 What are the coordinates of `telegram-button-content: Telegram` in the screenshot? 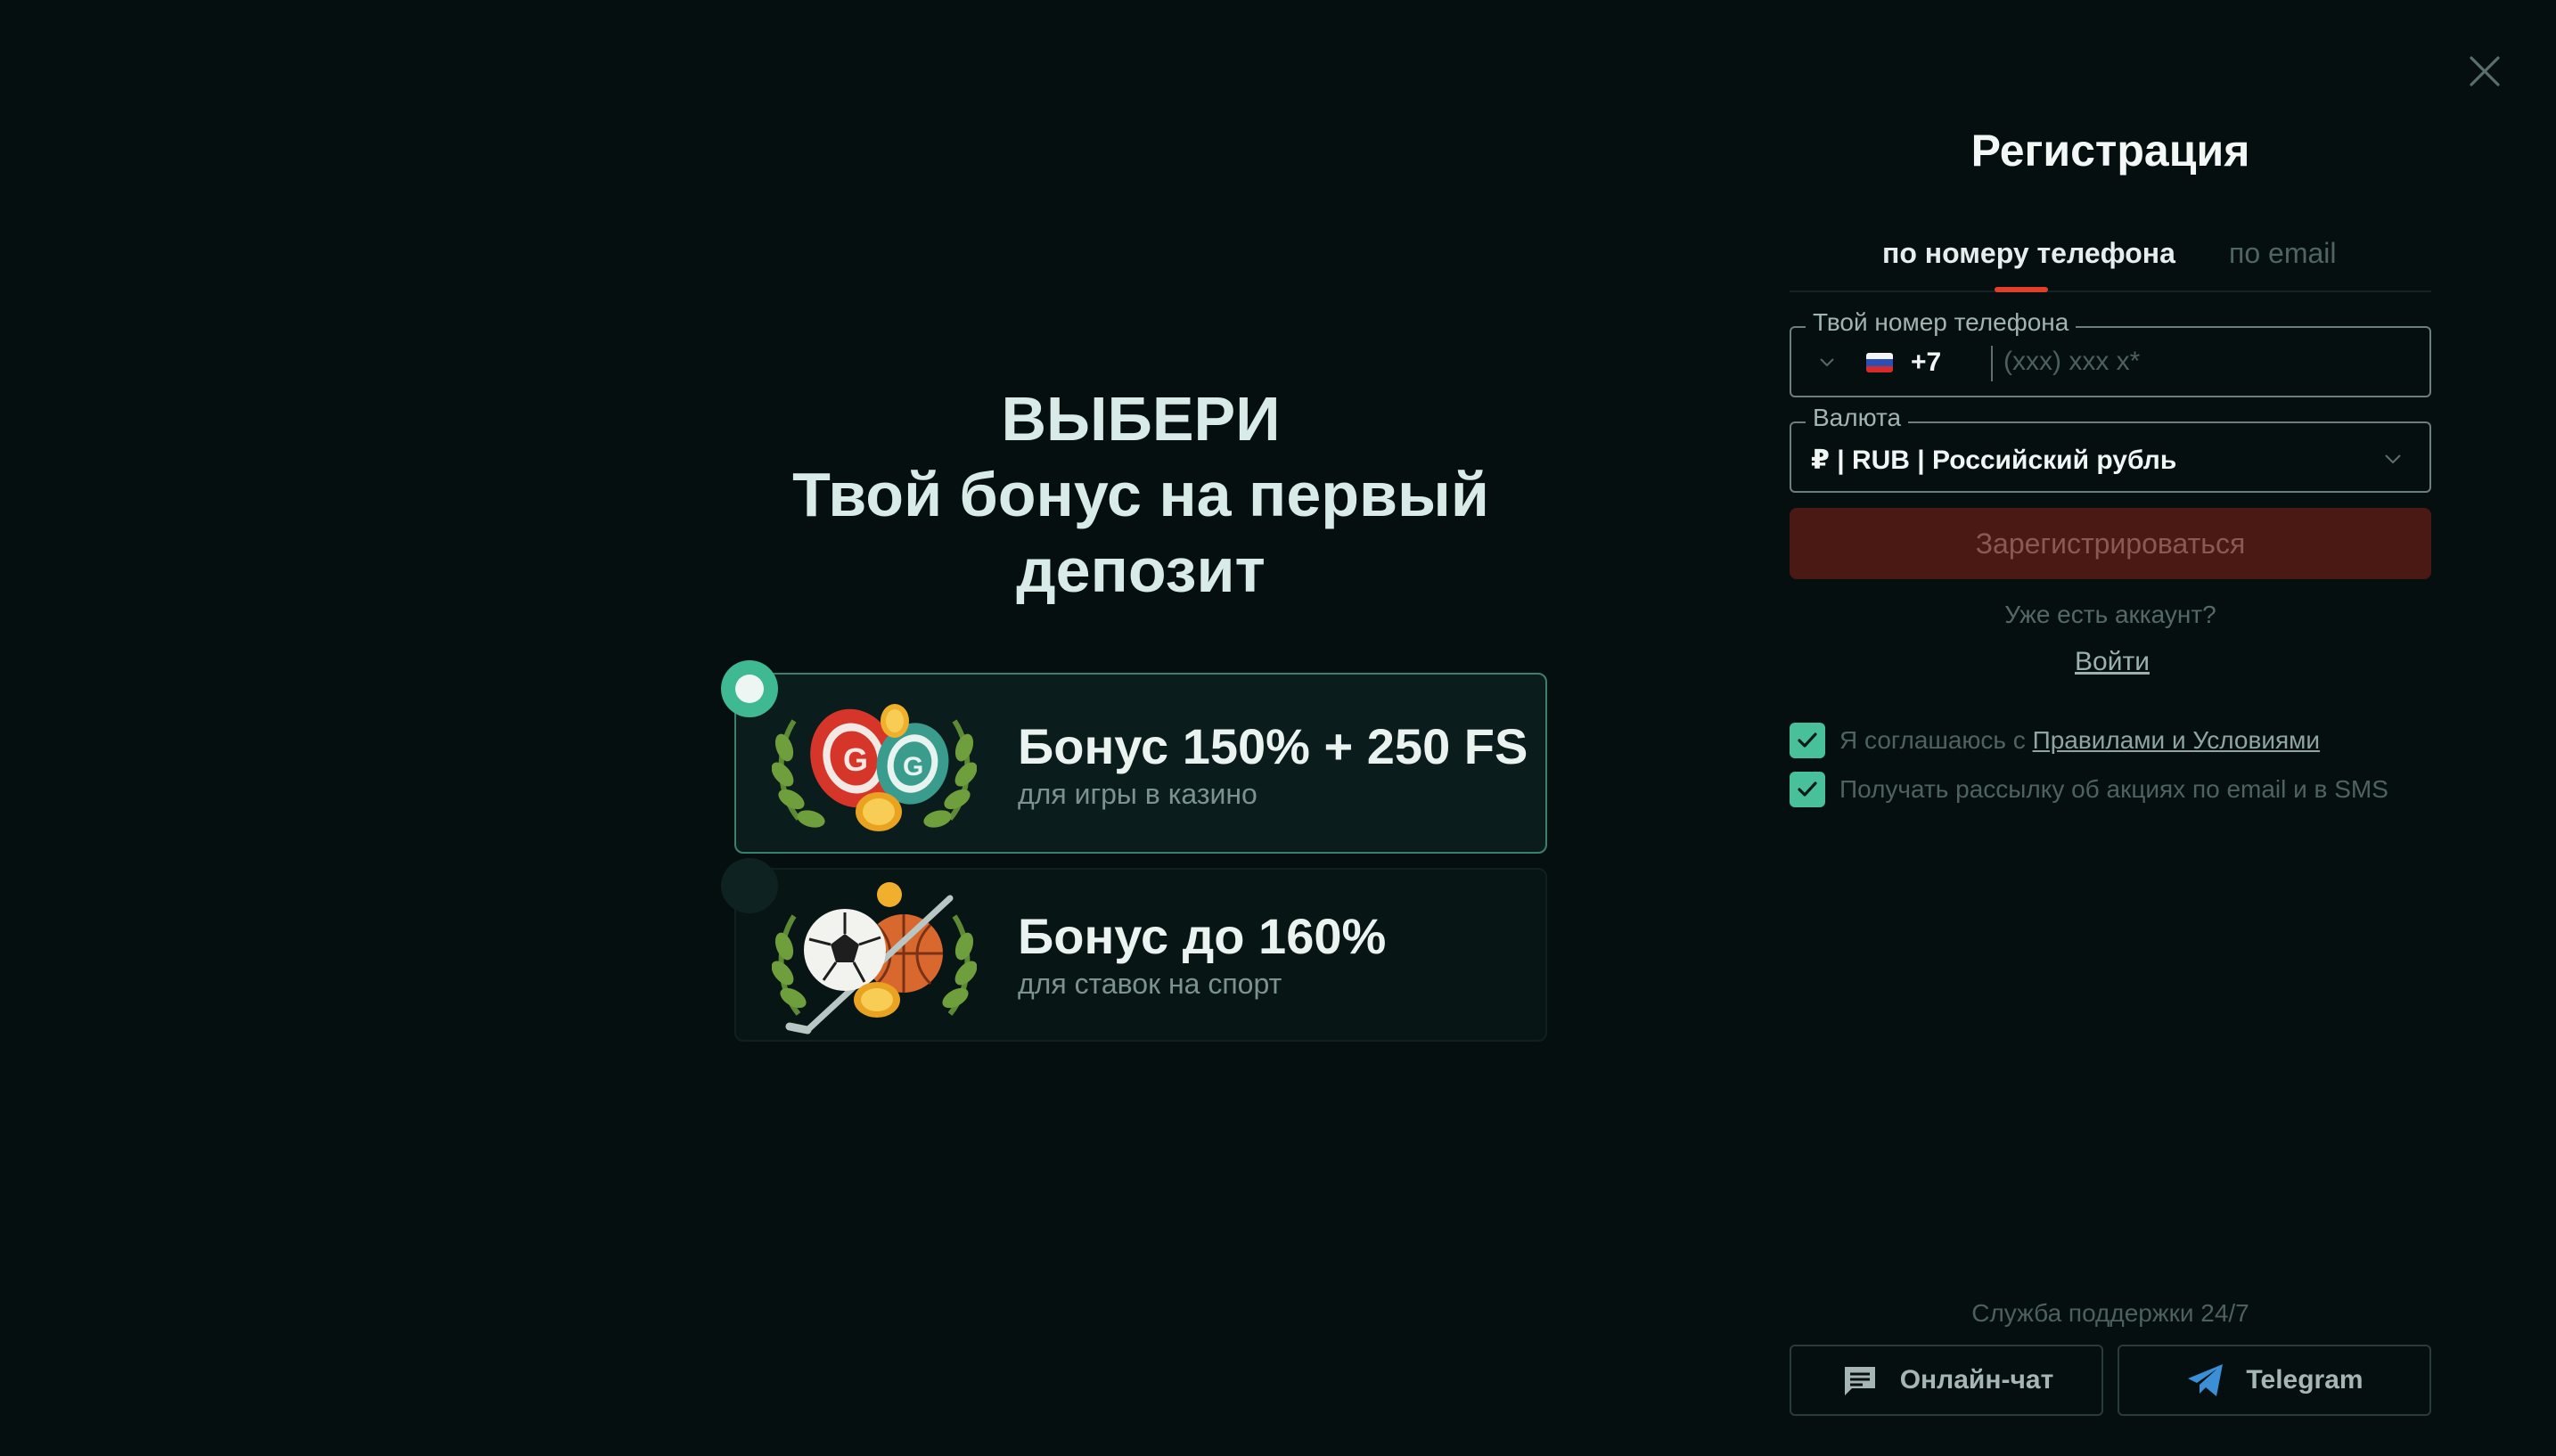 It's located at (2274, 1380).